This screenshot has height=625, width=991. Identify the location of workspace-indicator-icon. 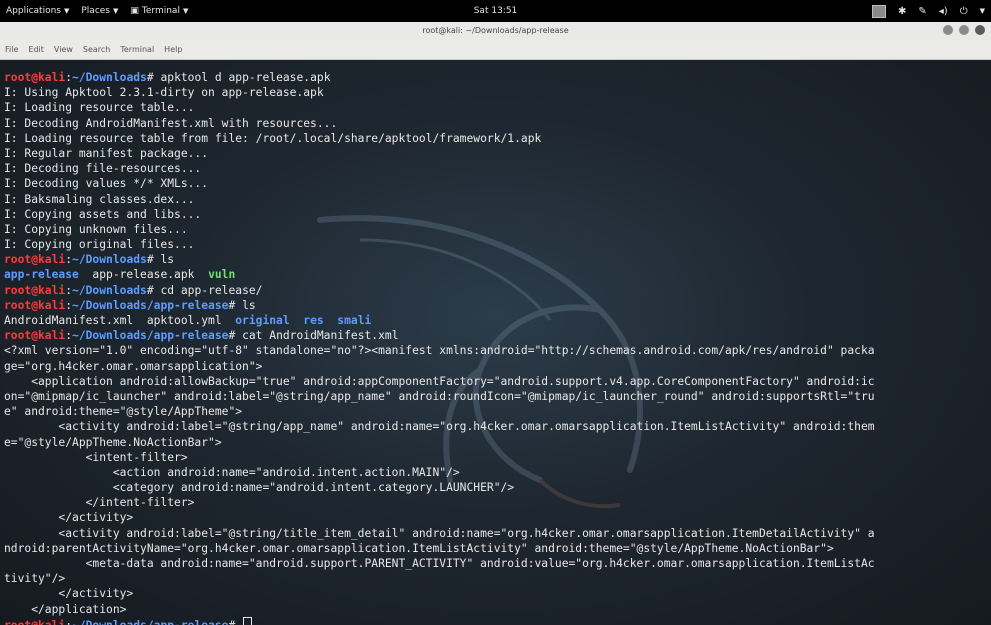
(878, 11).